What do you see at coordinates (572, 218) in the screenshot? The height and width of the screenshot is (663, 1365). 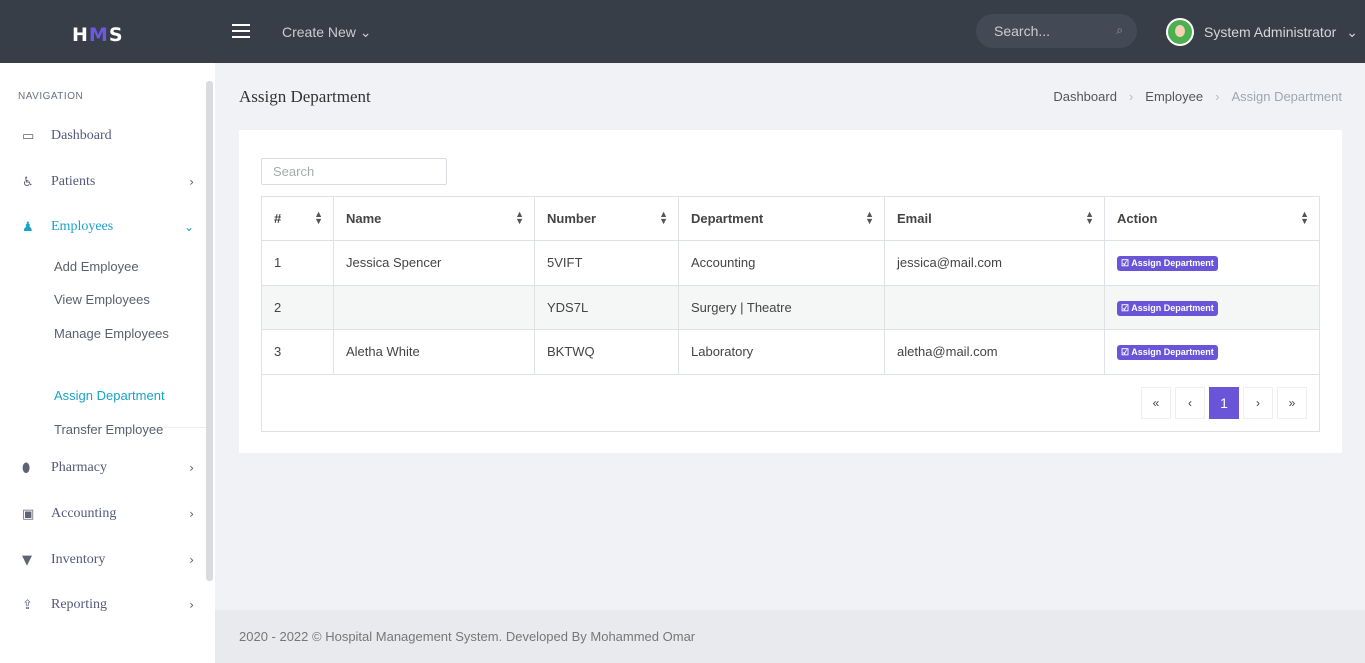 I see `label: Number` at bounding box center [572, 218].